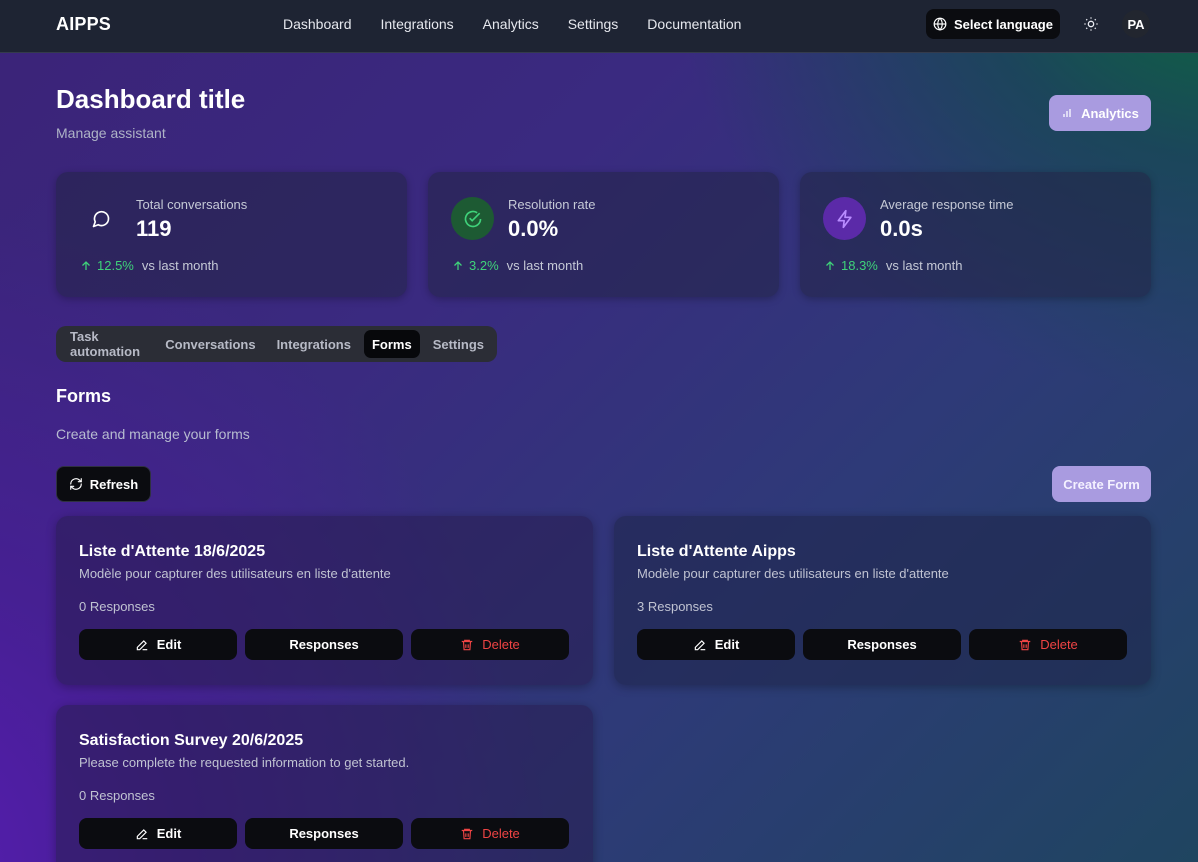 The image size is (1198, 862). I want to click on form-title: Liste d'Attente 18/6/2025, so click(172, 551).